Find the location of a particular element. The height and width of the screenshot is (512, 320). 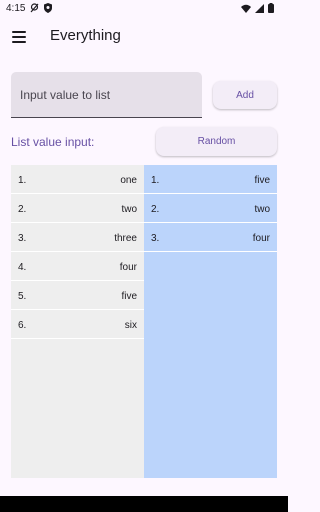

status-time: 4:15 is located at coordinates (16, 8).